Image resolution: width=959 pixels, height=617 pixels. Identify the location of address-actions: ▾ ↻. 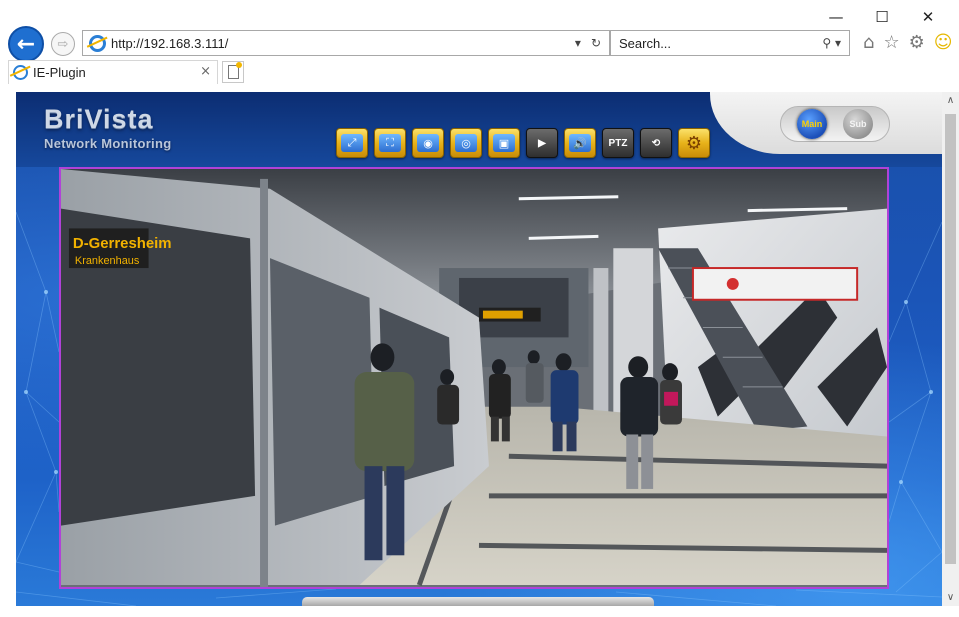
(588, 43).